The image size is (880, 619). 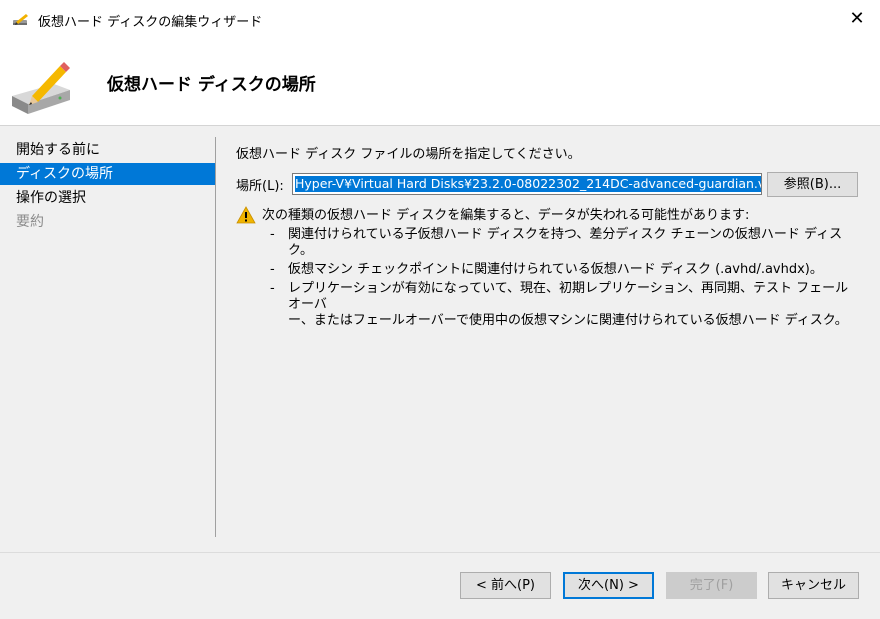 What do you see at coordinates (711, 585) in the screenshot?
I see `finish-button: 完了(F)` at bounding box center [711, 585].